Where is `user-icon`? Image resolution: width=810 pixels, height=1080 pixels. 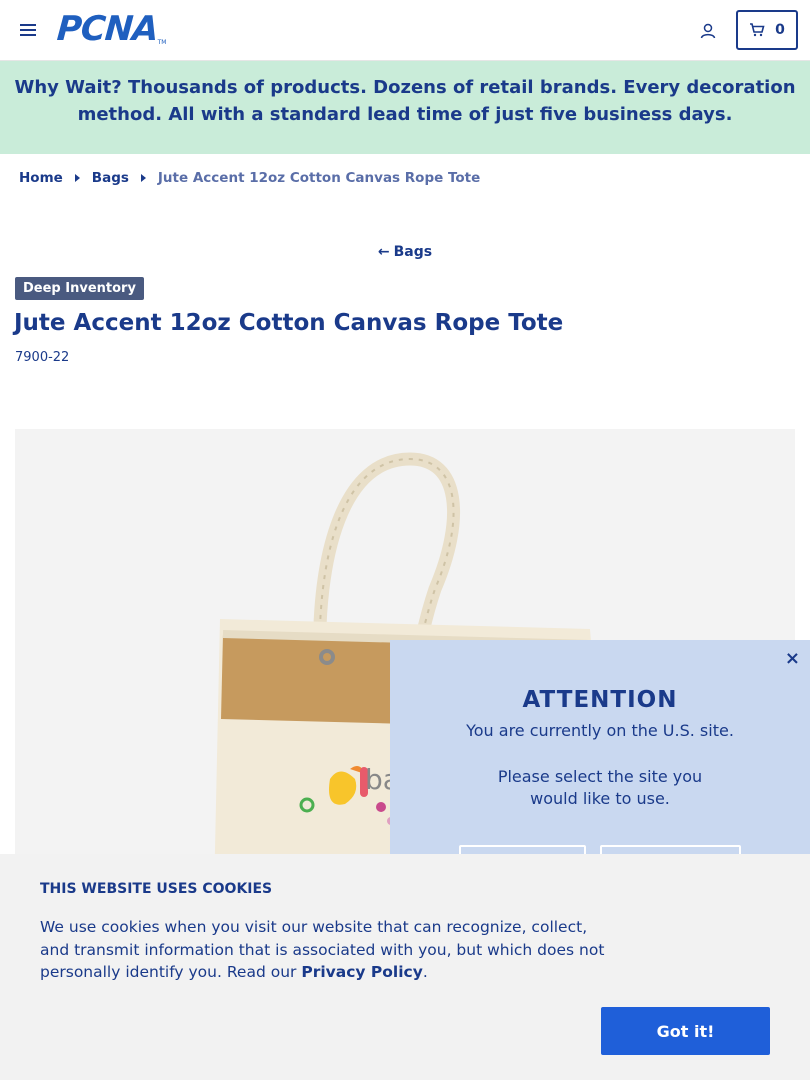
user-icon is located at coordinates (708, 31).